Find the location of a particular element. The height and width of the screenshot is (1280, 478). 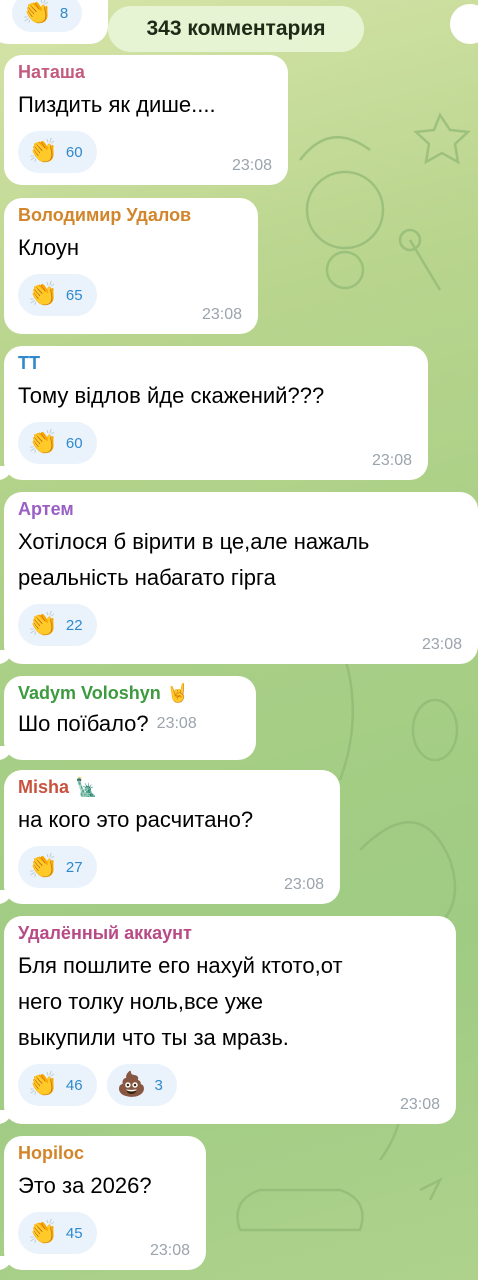

message-text: Клоун is located at coordinates (49, 247).